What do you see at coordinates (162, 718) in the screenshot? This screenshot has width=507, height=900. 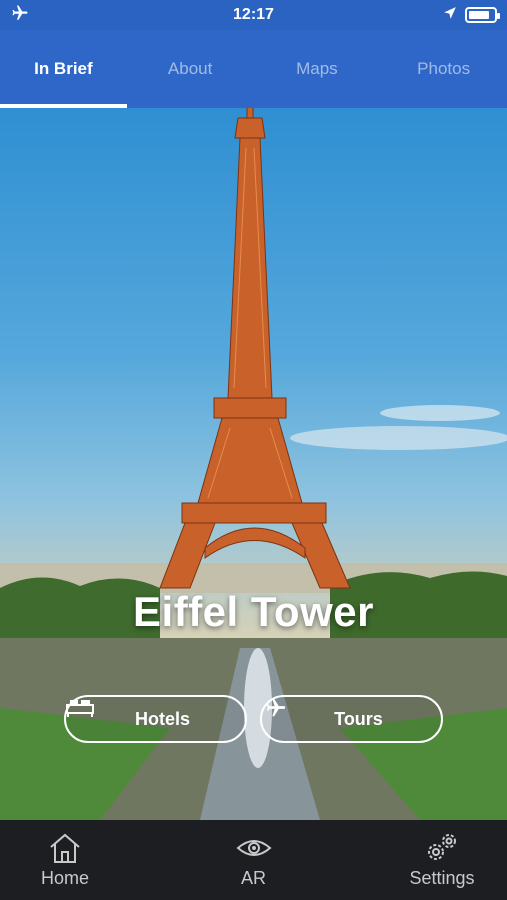 I see `hotels-label: Hotels` at bounding box center [162, 718].